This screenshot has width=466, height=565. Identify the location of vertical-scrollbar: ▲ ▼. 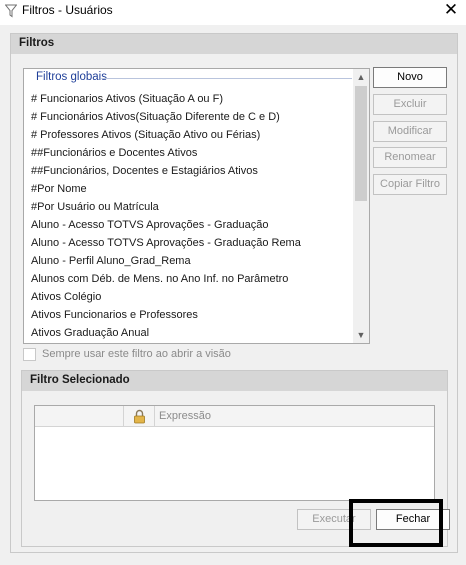
(361, 206).